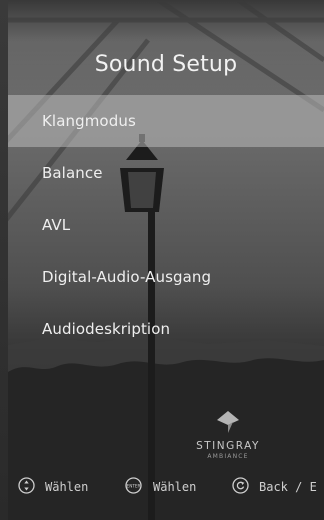  Describe the element at coordinates (4, 260) in the screenshot. I see `screen-edge` at that location.